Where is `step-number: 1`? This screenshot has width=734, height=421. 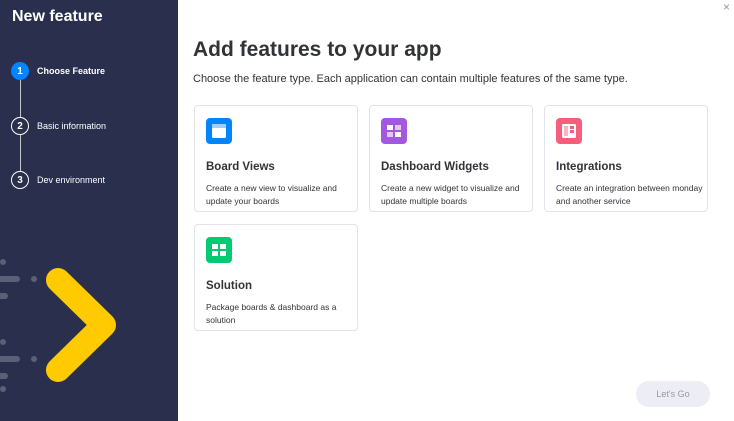 step-number: 1 is located at coordinates (20, 71).